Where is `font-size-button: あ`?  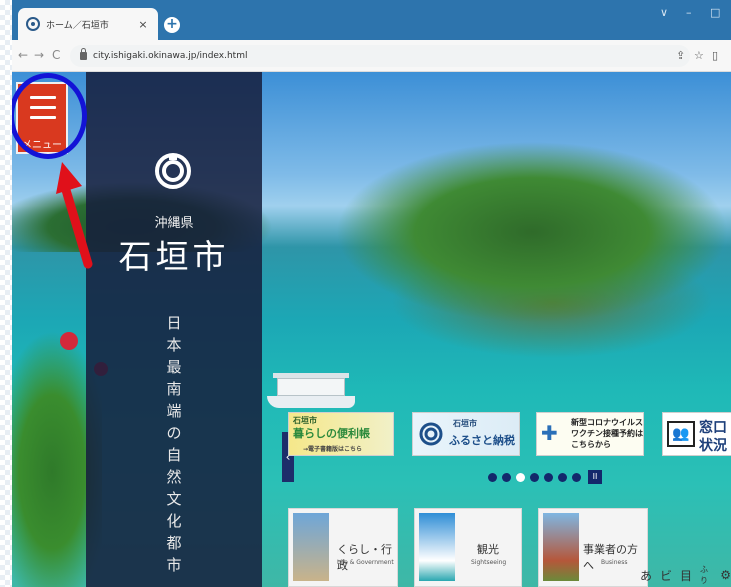
font-size-button: あ is located at coordinates (646, 575).